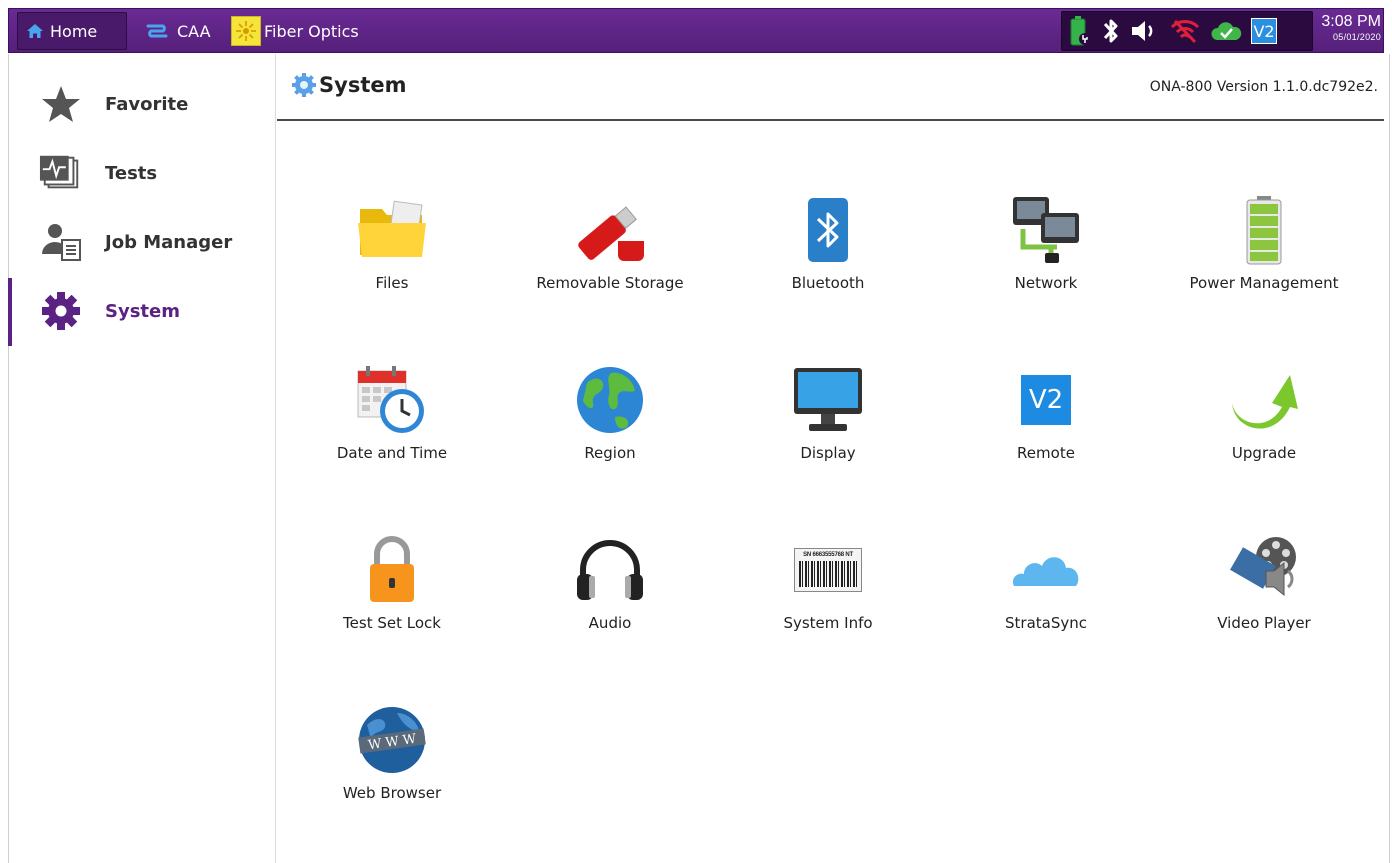 The height and width of the screenshot is (863, 1392). Describe the element at coordinates (61, 311) in the screenshot. I see `gear-icon` at that location.